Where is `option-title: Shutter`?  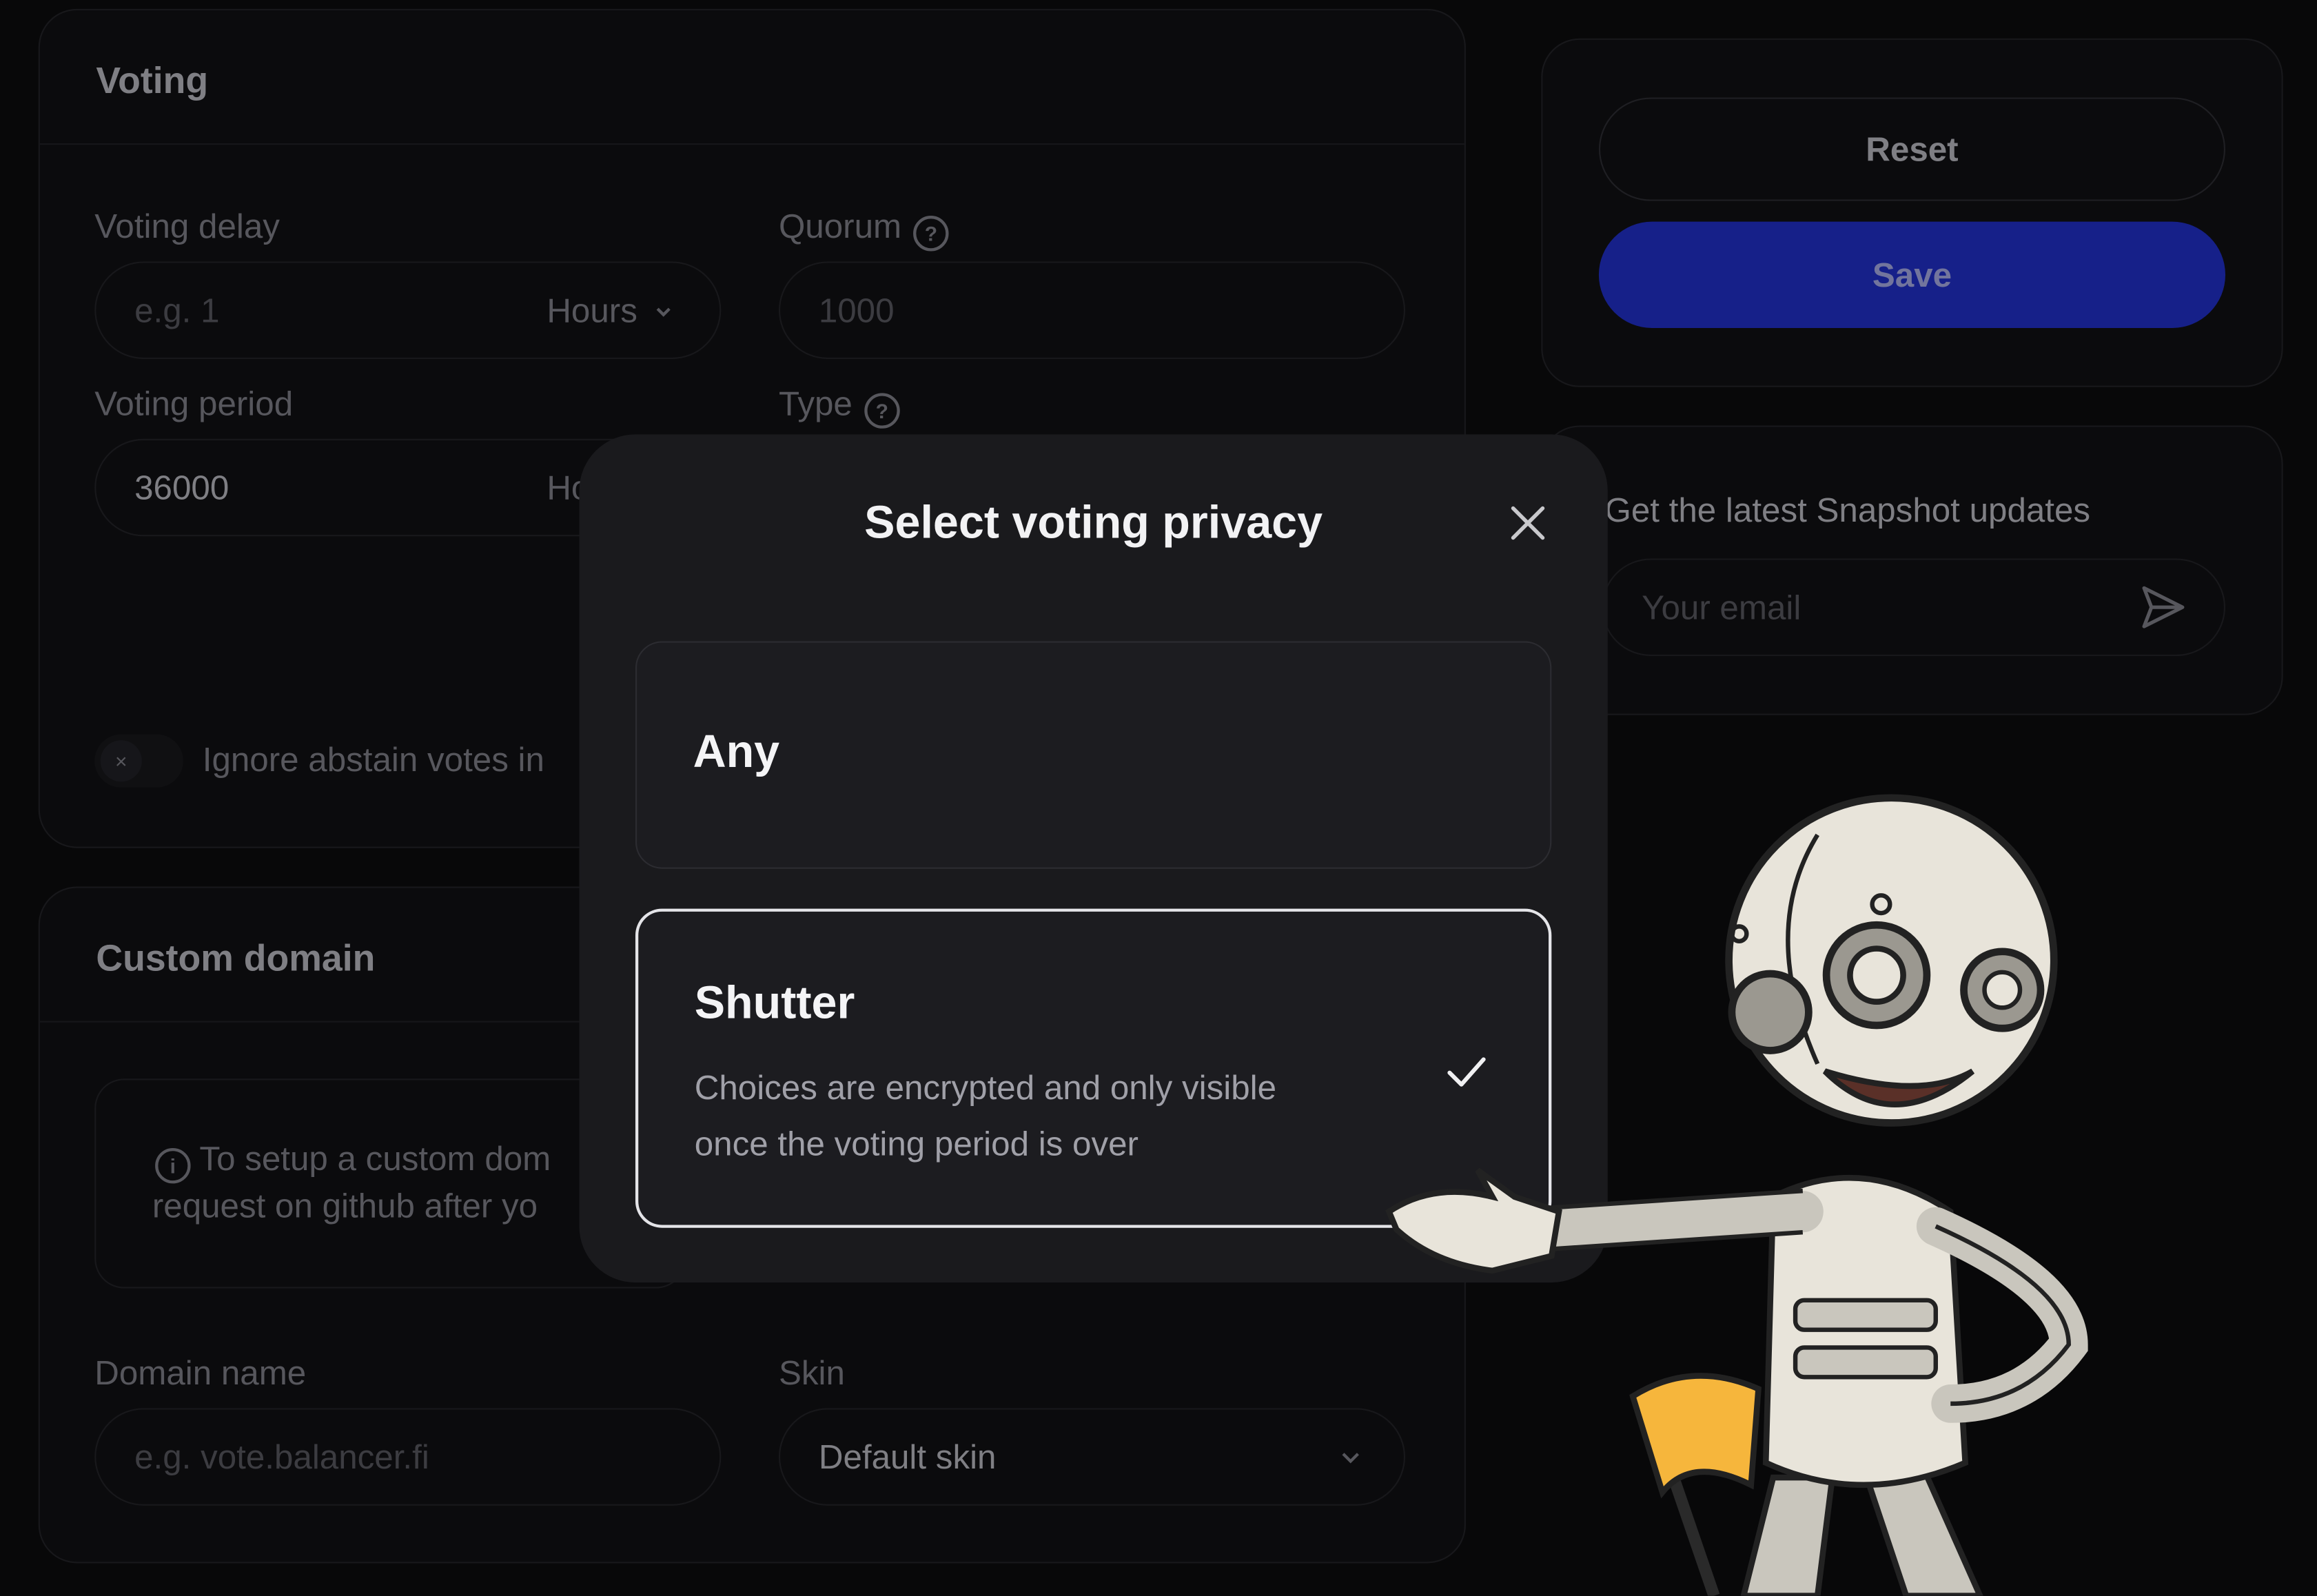 option-title: Shutter is located at coordinates (775, 1002).